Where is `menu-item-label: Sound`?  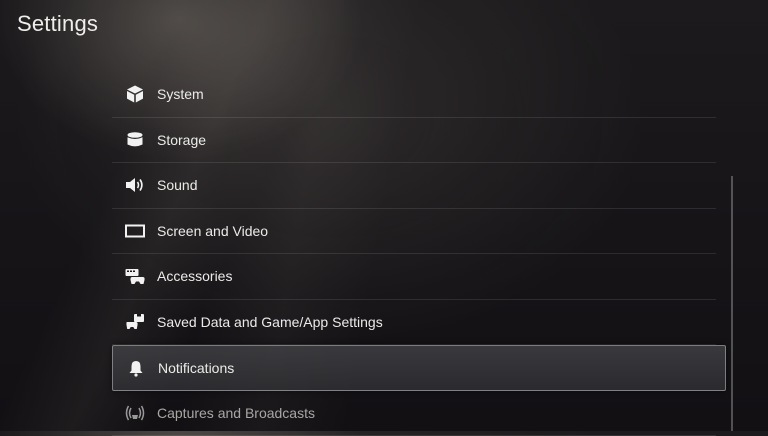 menu-item-label: Sound is located at coordinates (177, 185).